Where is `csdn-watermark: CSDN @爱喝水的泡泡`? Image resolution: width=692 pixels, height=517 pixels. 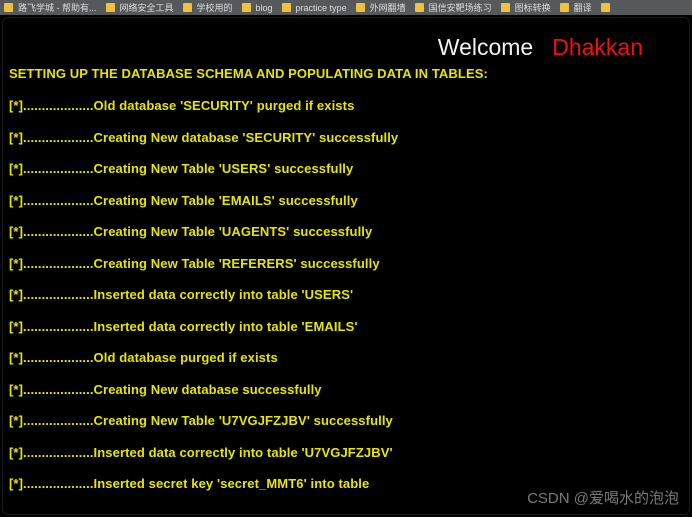 csdn-watermark: CSDN @爱喝水的泡泡 is located at coordinates (603, 498).